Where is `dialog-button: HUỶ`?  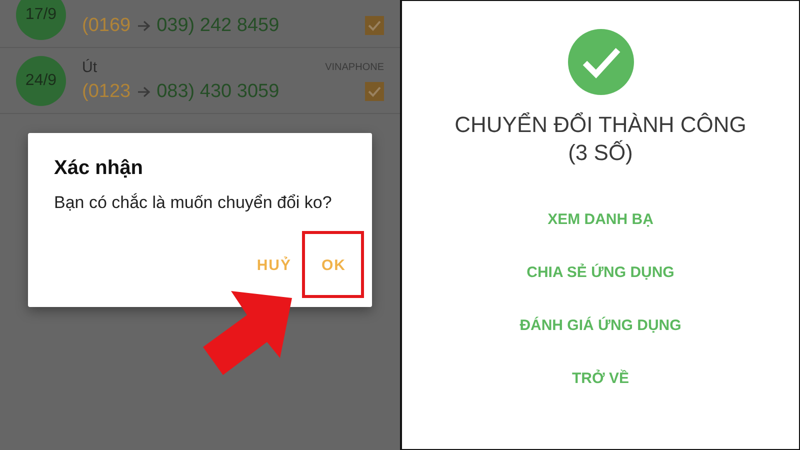 dialog-button: HUỶ is located at coordinates (274, 265).